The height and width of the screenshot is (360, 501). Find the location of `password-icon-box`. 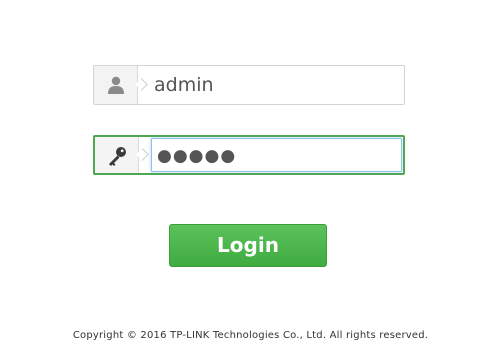

password-icon-box is located at coordinates (117, 155).